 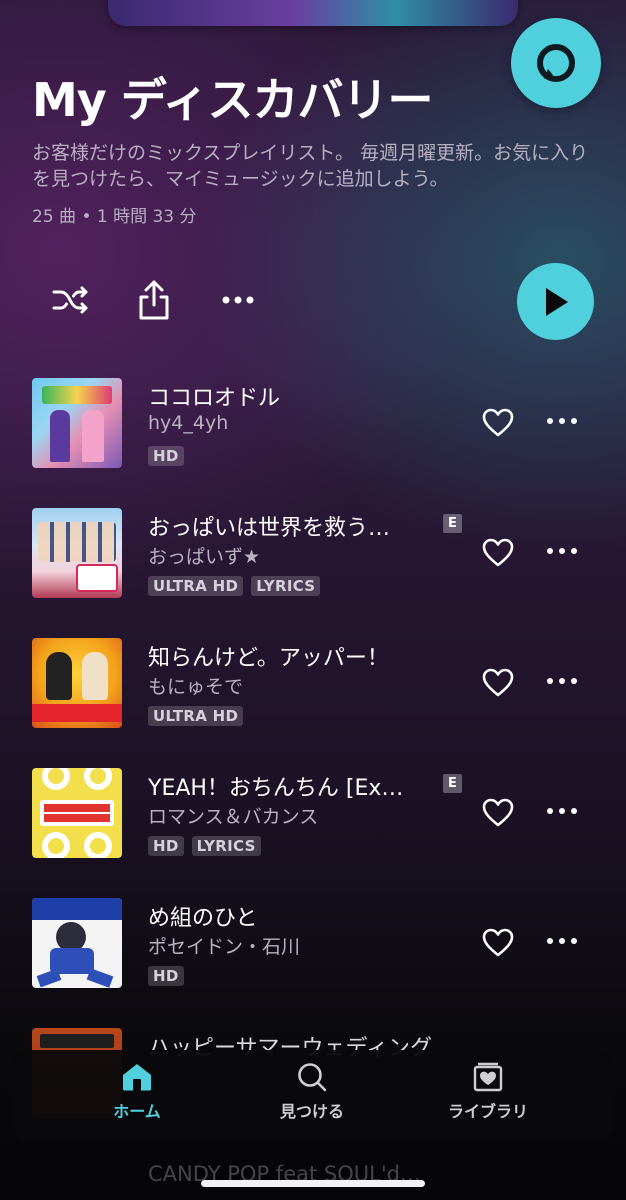 I want to click on play-icon, so click(x=556, y=301).